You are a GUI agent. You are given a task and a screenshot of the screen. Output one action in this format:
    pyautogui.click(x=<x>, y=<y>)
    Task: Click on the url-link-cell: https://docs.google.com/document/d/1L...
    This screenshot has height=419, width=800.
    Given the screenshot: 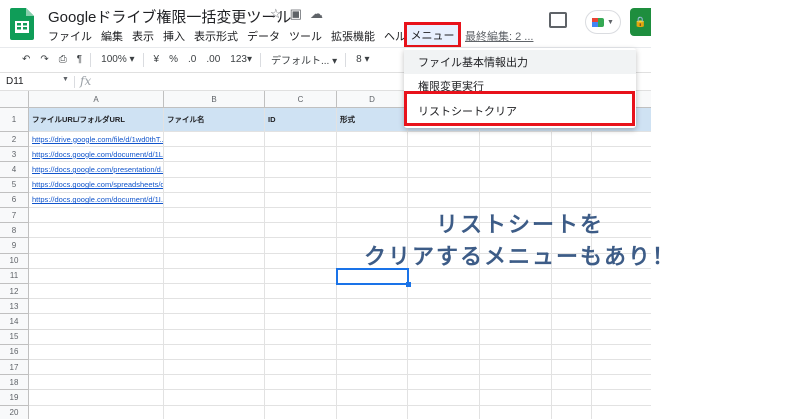 What is the action you would take?
    pyautogui.click(x=96, y=155)
    